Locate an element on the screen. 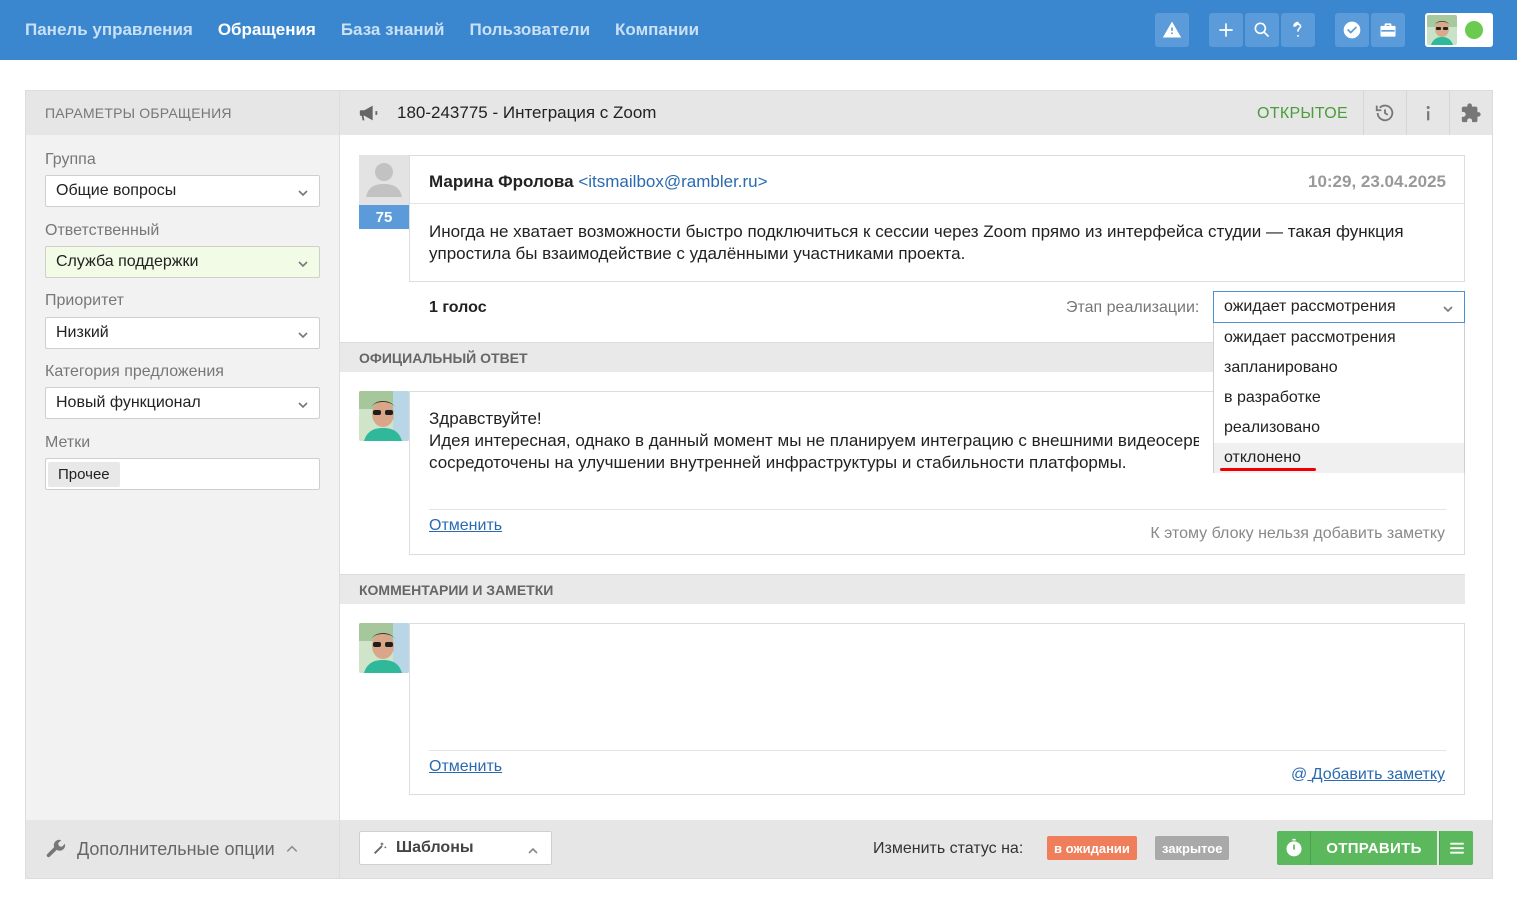  add-note-link: @ Добавить заметку is located at coordinates (1368, 775).